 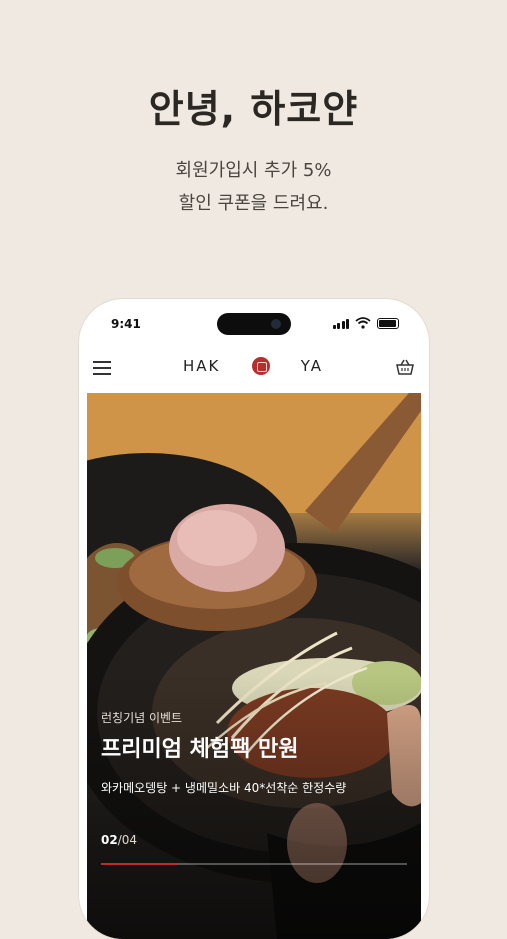 I want to click on hamburger-menu-icon, so click(x=102, y=368).